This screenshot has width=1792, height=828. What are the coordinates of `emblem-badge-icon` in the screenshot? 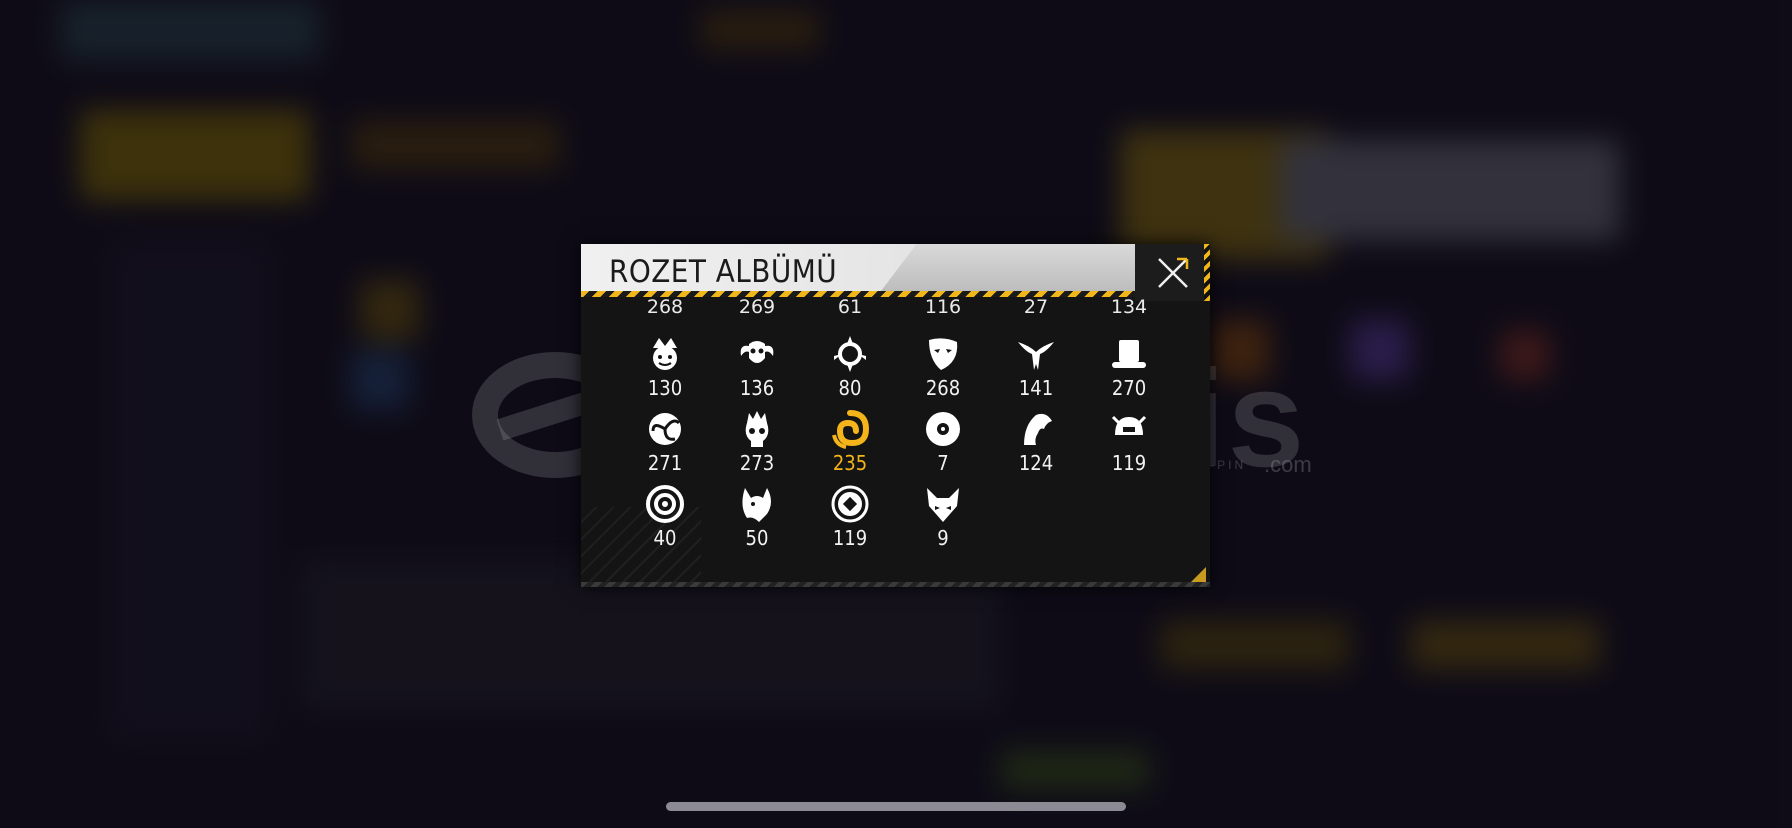 It's located at (850, 504).